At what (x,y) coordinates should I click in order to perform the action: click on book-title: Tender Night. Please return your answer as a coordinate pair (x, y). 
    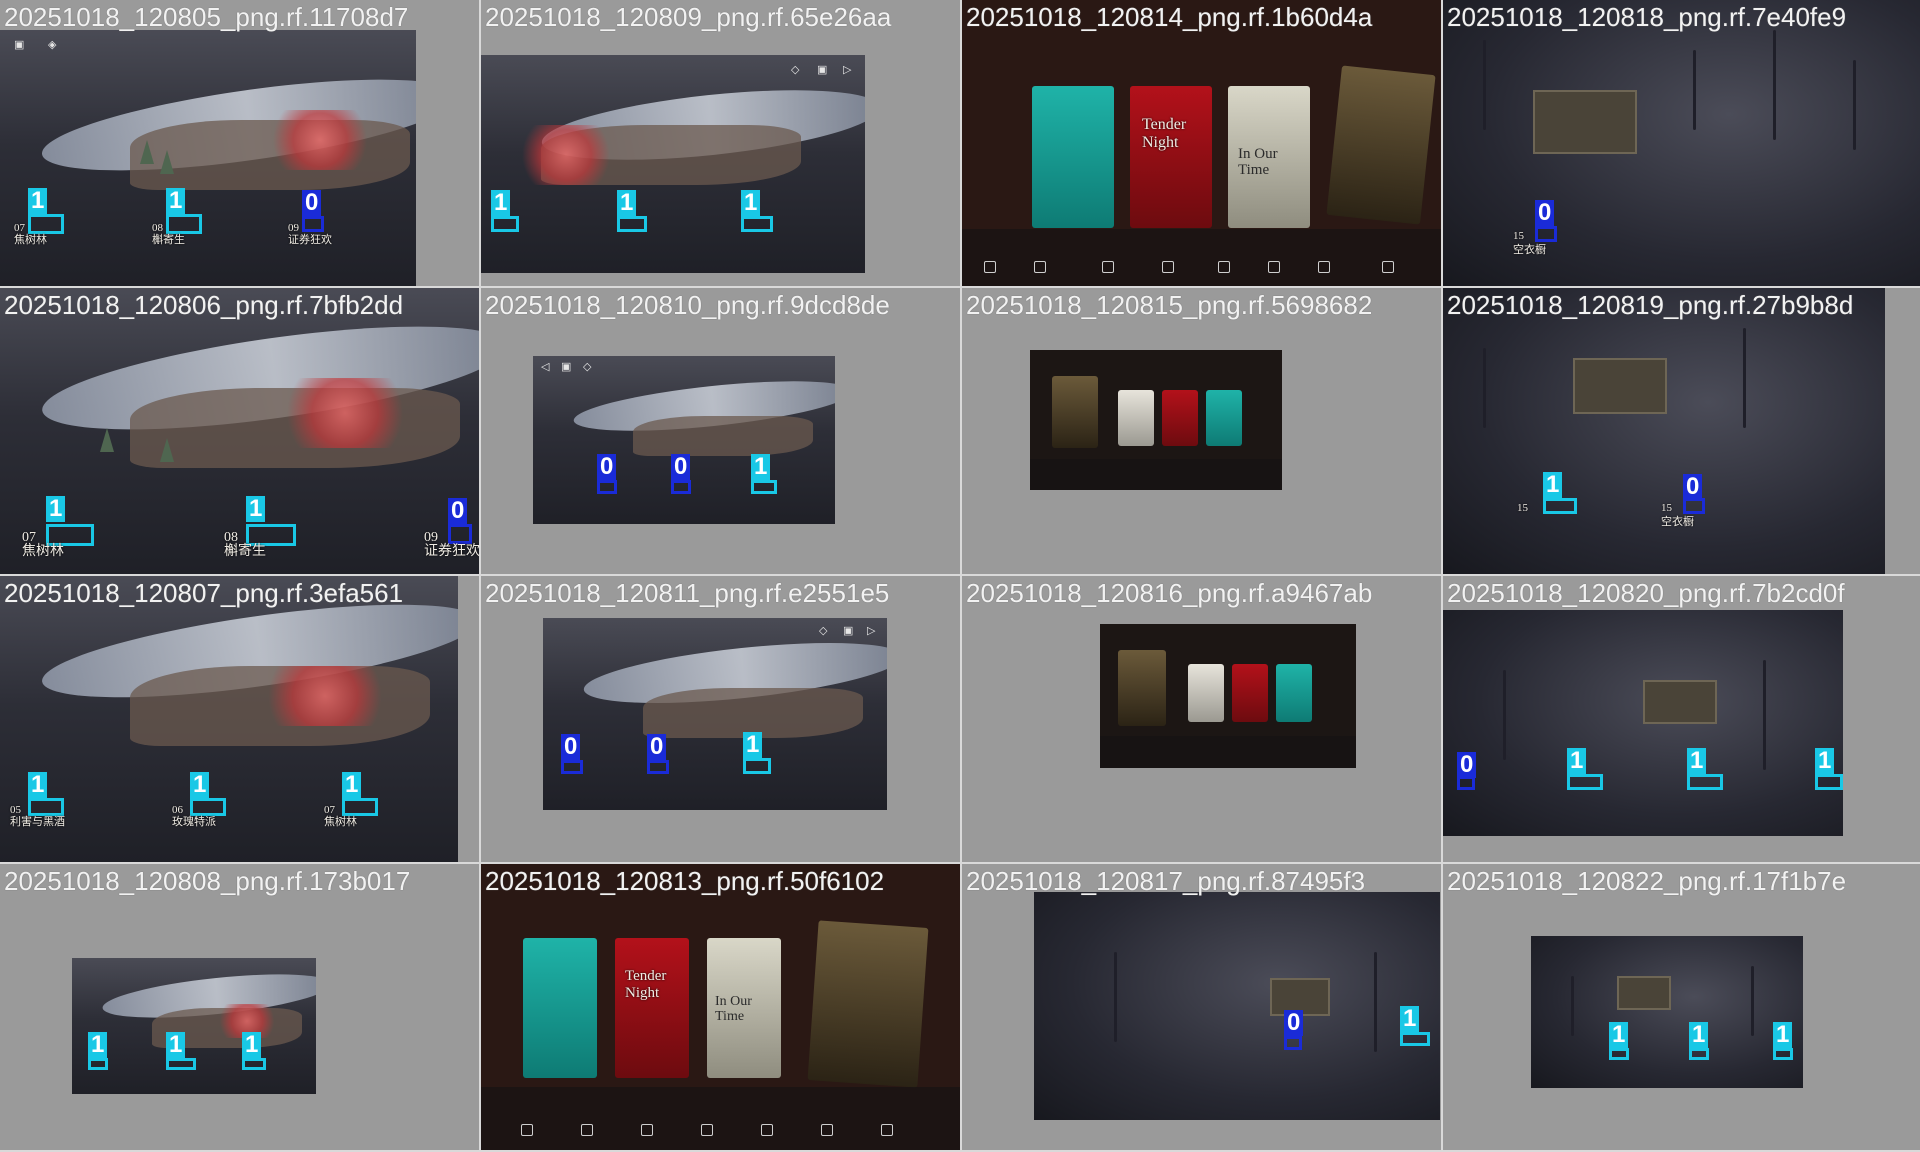
    Looking at the image, I should click on (646, 984).